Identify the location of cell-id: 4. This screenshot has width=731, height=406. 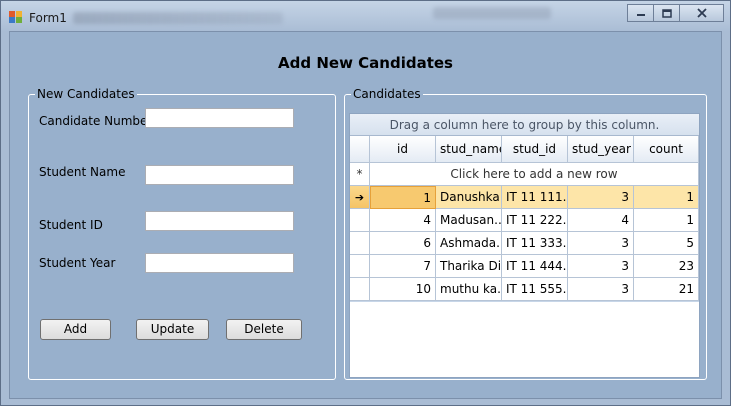
(403, 220).